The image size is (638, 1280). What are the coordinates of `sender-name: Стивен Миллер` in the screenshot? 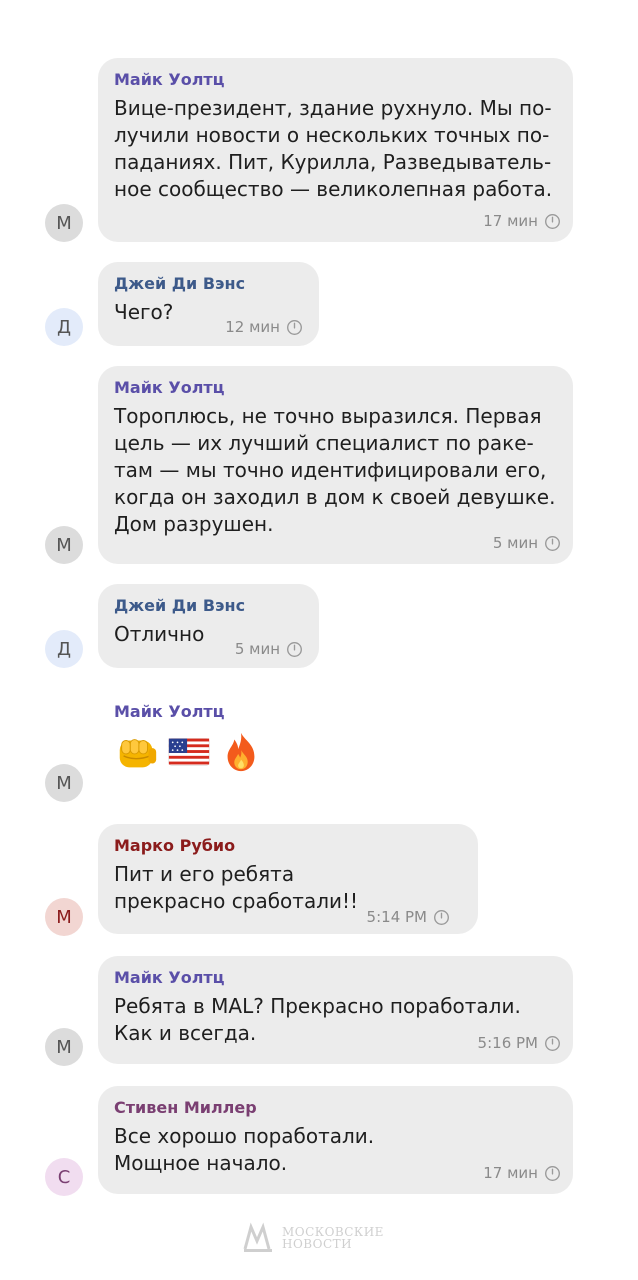 It's located at (185, 1107).